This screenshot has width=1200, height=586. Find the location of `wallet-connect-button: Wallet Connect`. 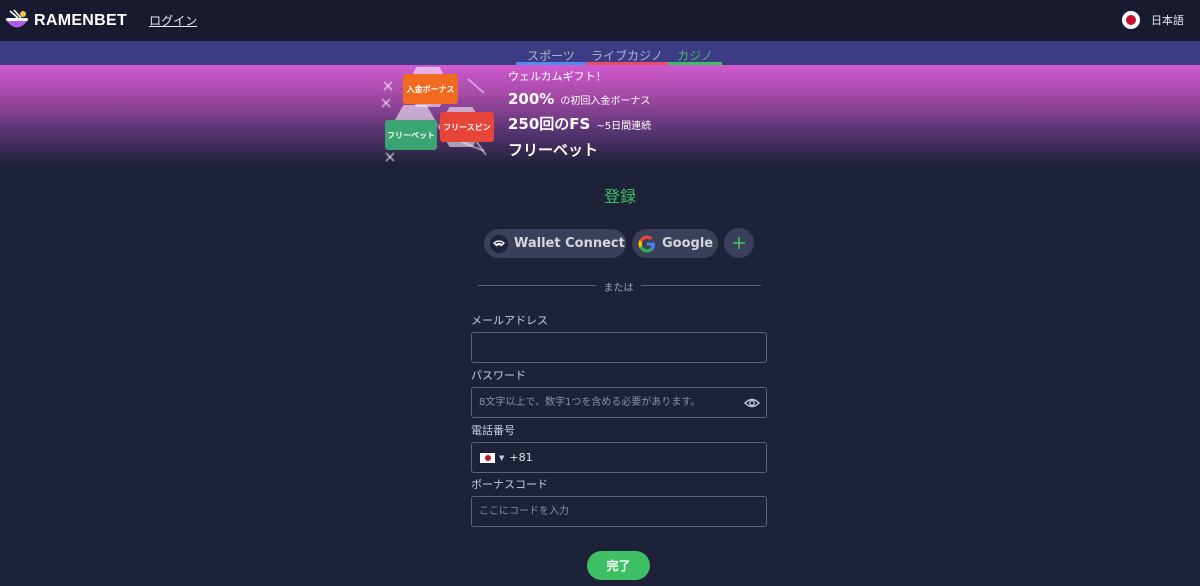

wallet-connect-button: Wallet Connect is located at coordinates (555, 243).